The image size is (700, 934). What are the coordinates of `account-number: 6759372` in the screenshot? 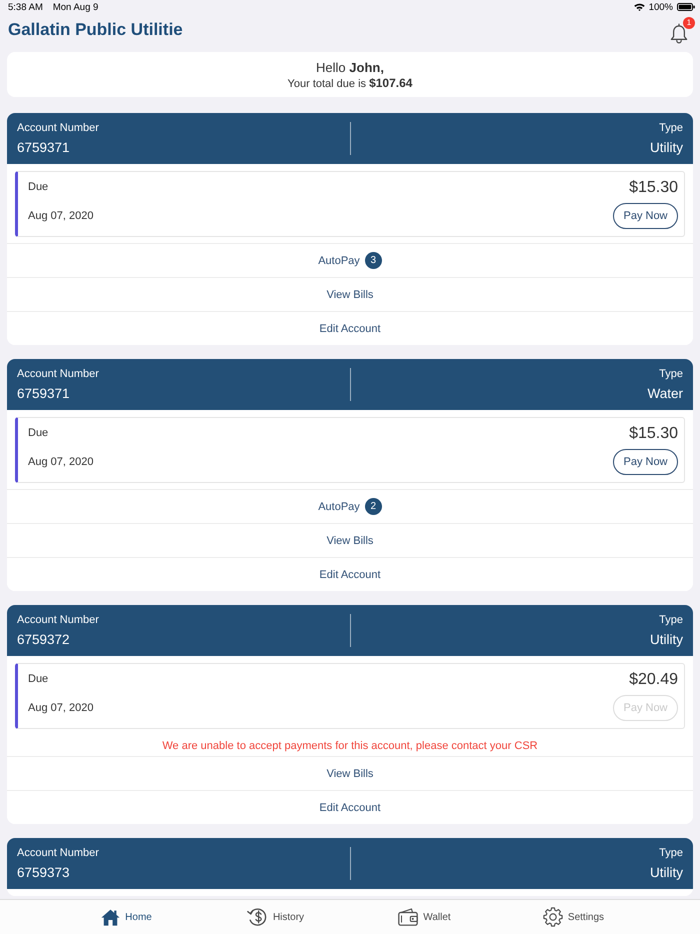 It's located at (43, 640).